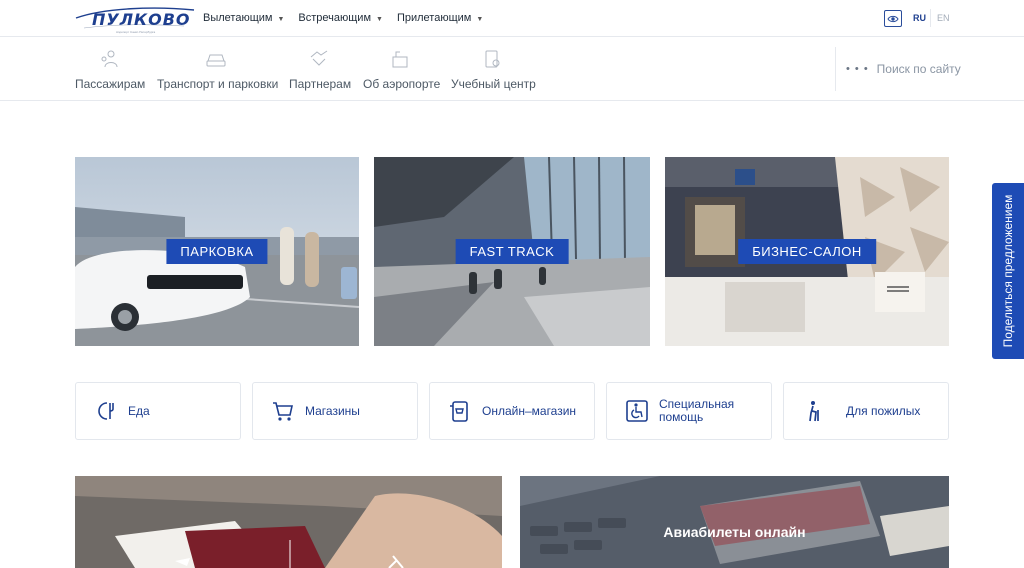  I want to click on lang-ru: RU, so click(919, 18).